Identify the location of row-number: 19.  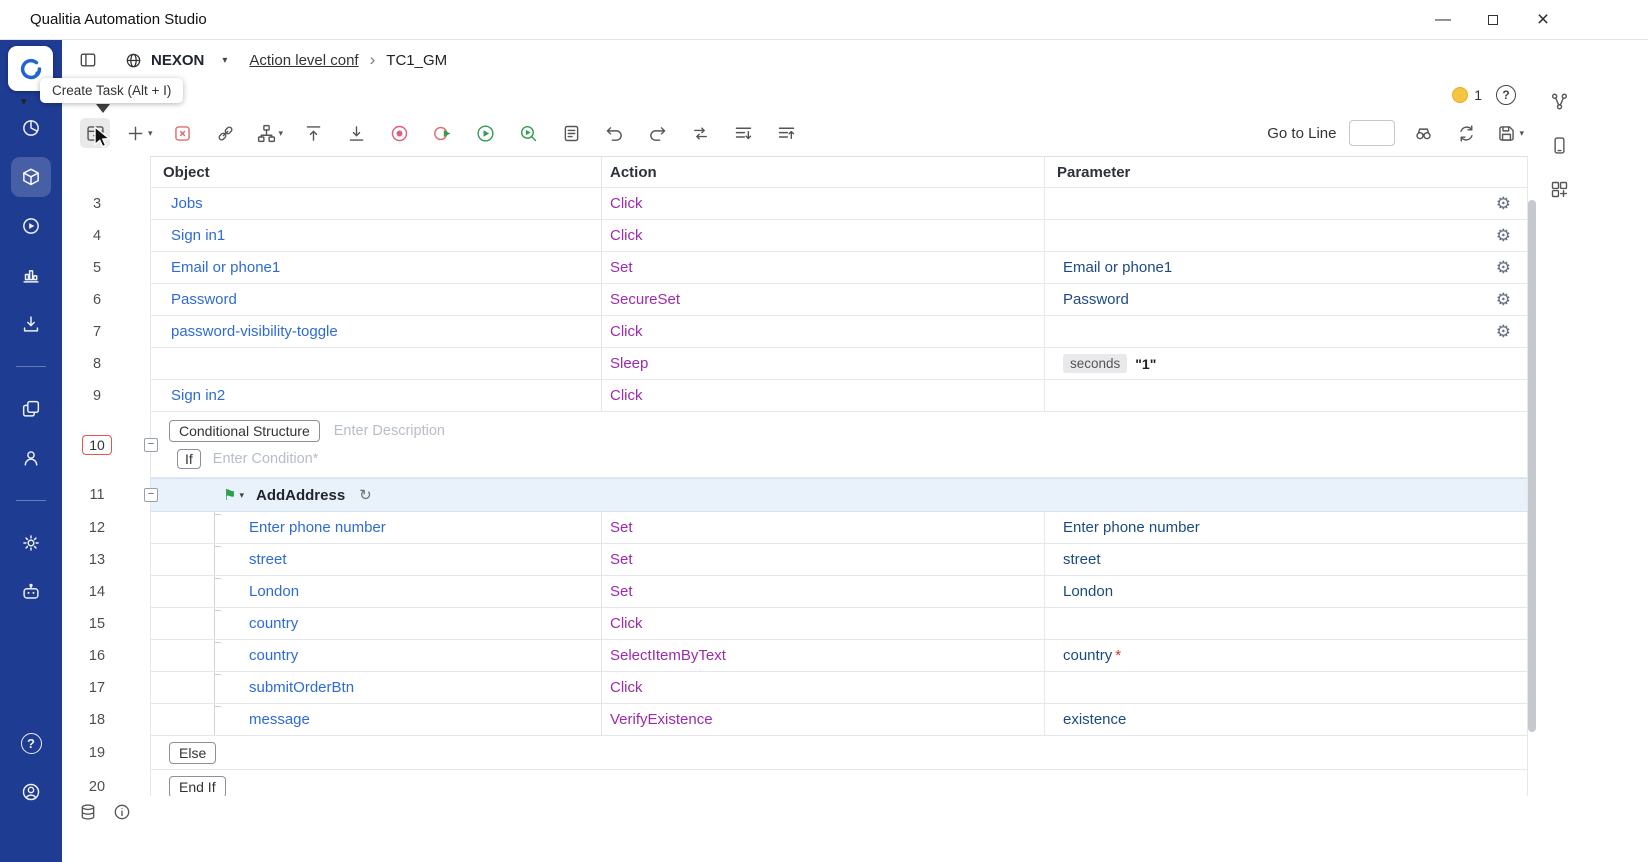
(106, 753).